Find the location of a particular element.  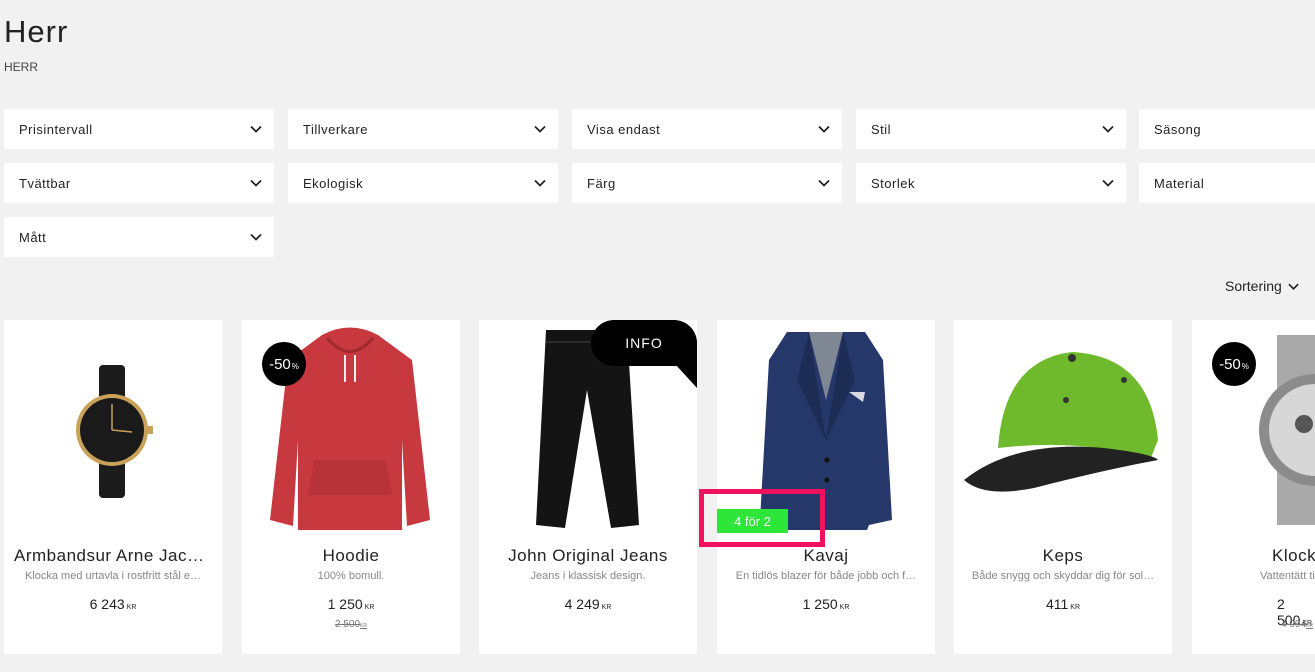

filter-label: Prisintervall is located at coordinates (56, 129).